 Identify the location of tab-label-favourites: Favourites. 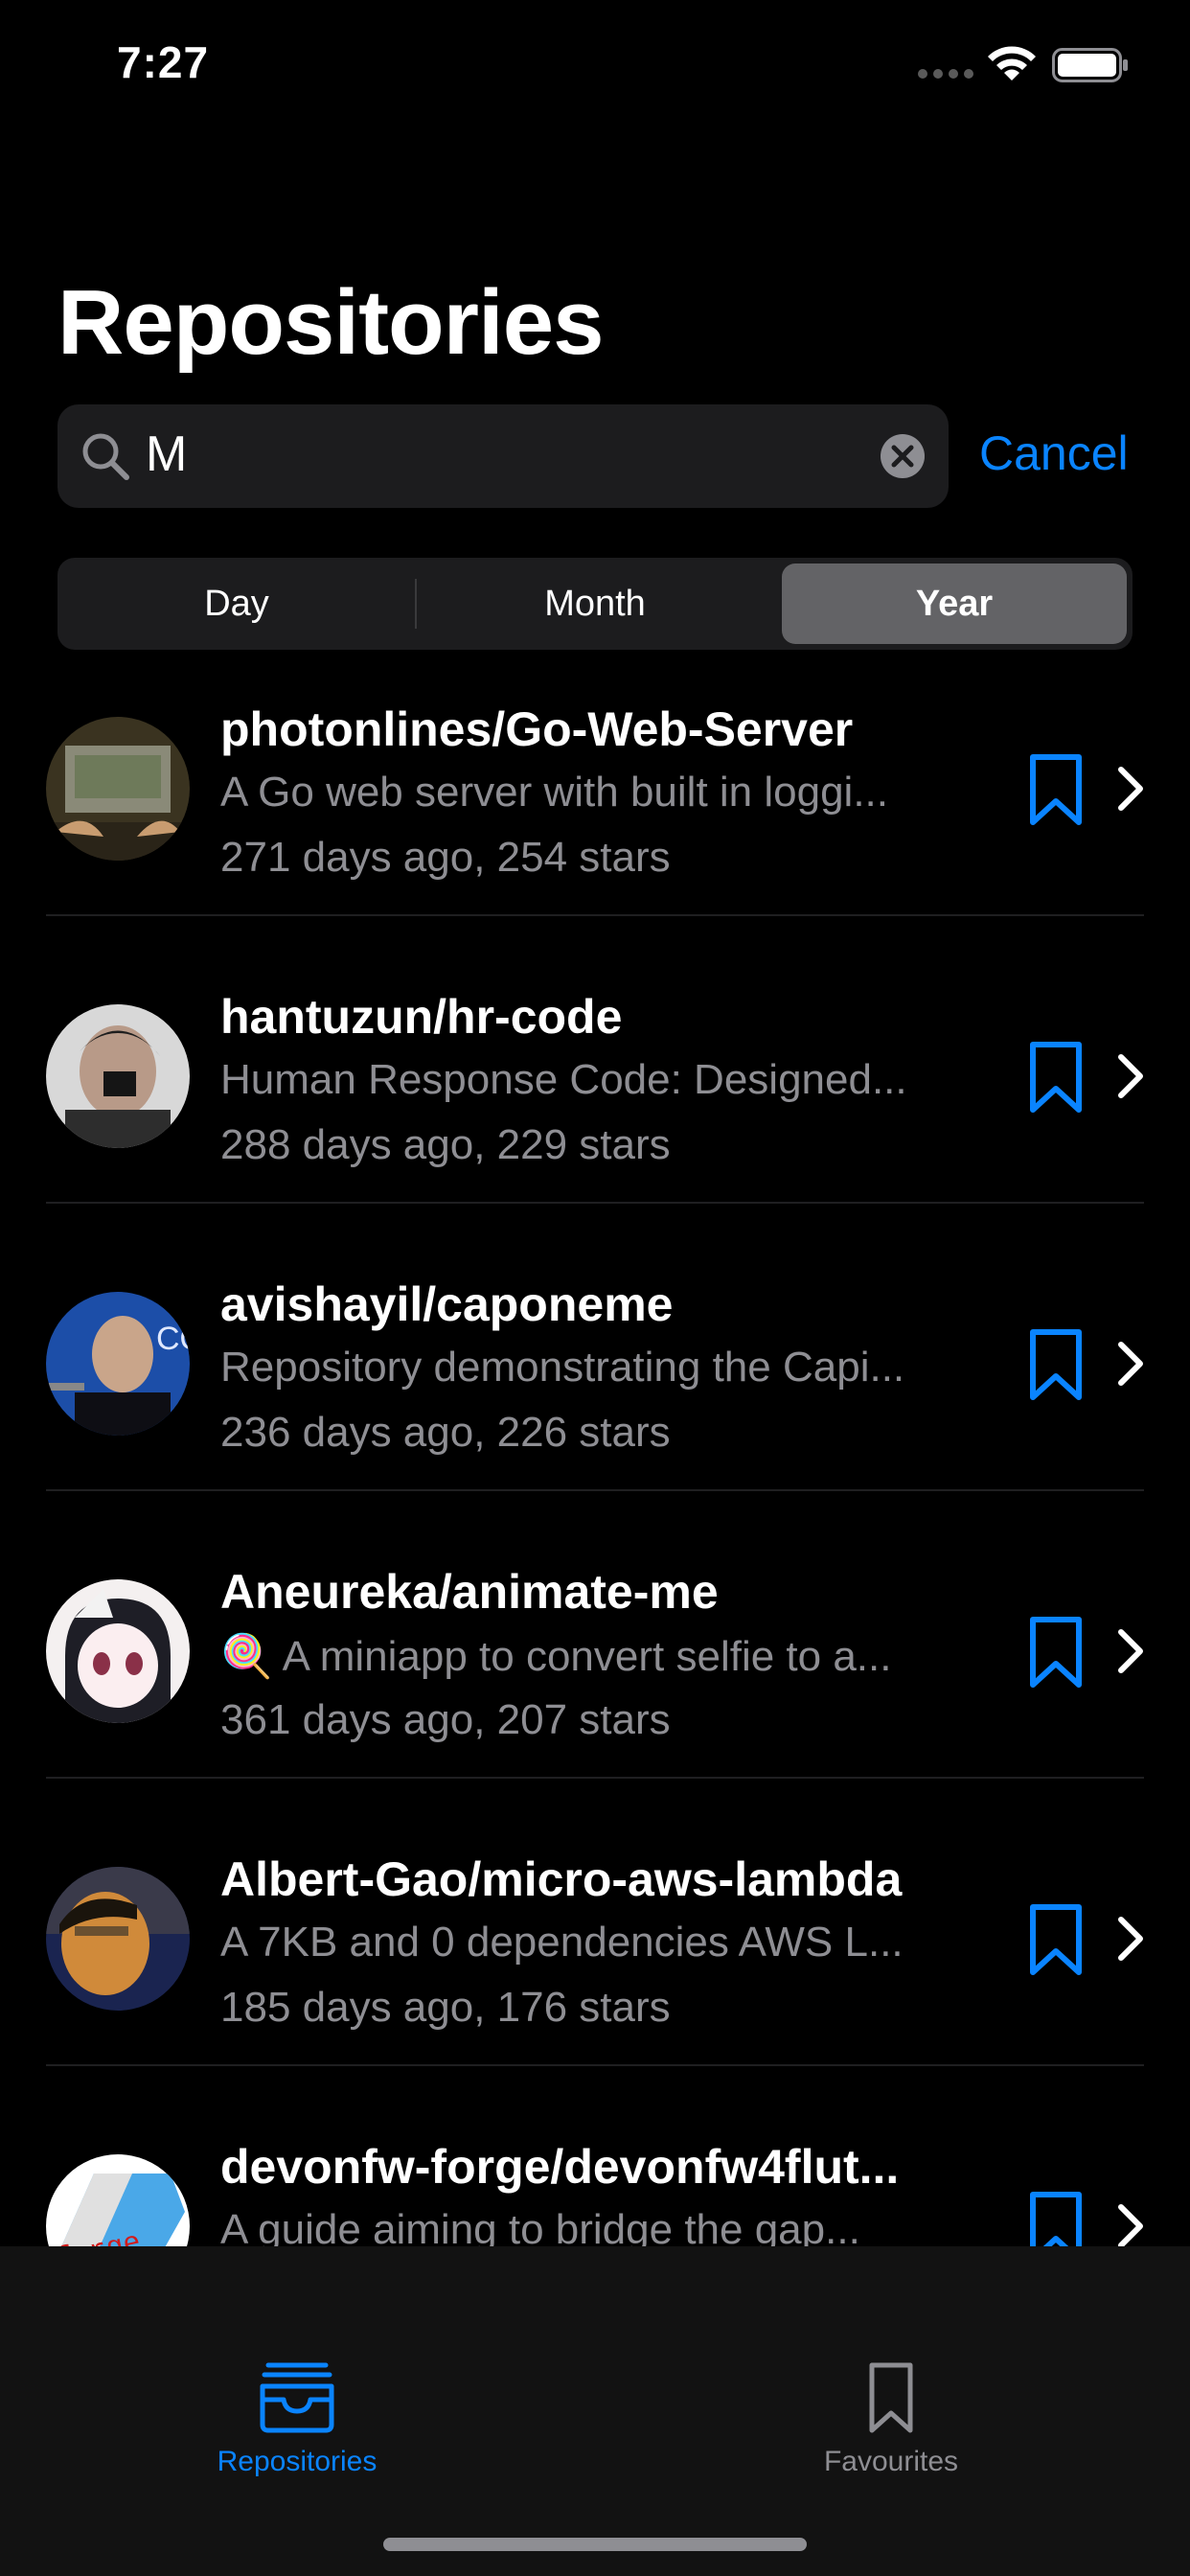
(891, 2461).